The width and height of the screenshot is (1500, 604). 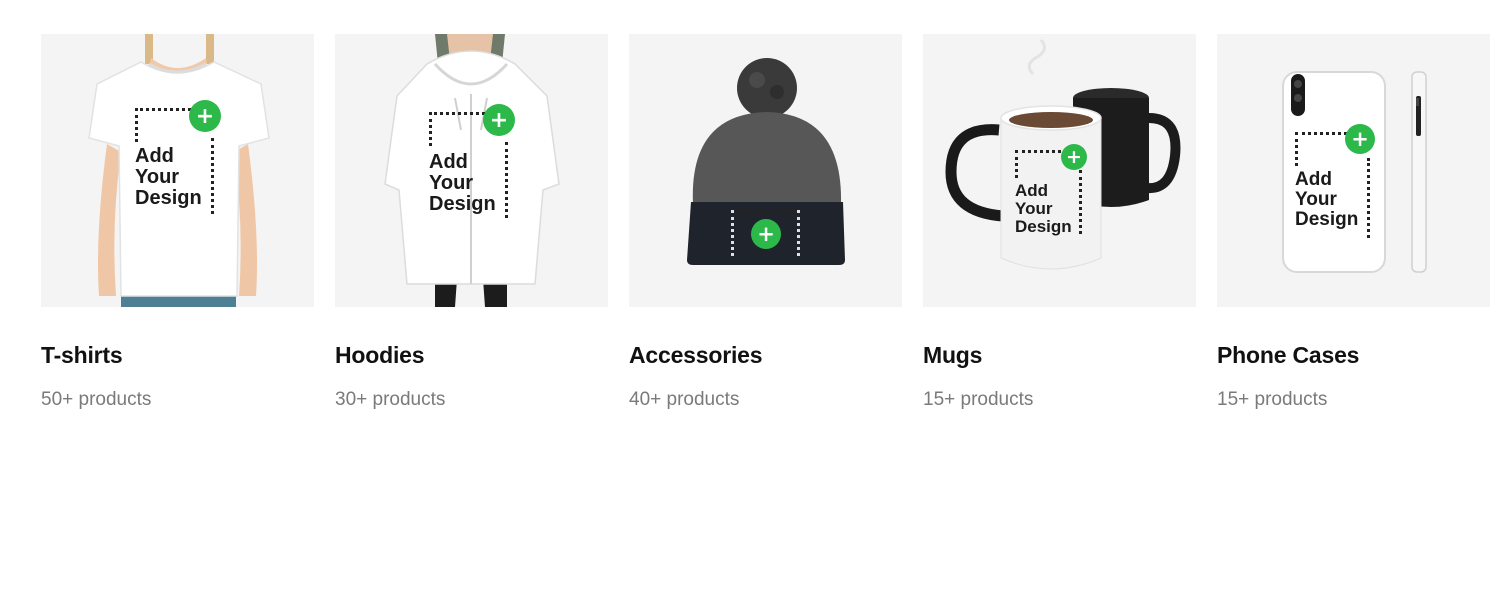 I want to click on category-card-mugs: Add Your Design + Mugs 15+ products, so click(x=1059, y=222).